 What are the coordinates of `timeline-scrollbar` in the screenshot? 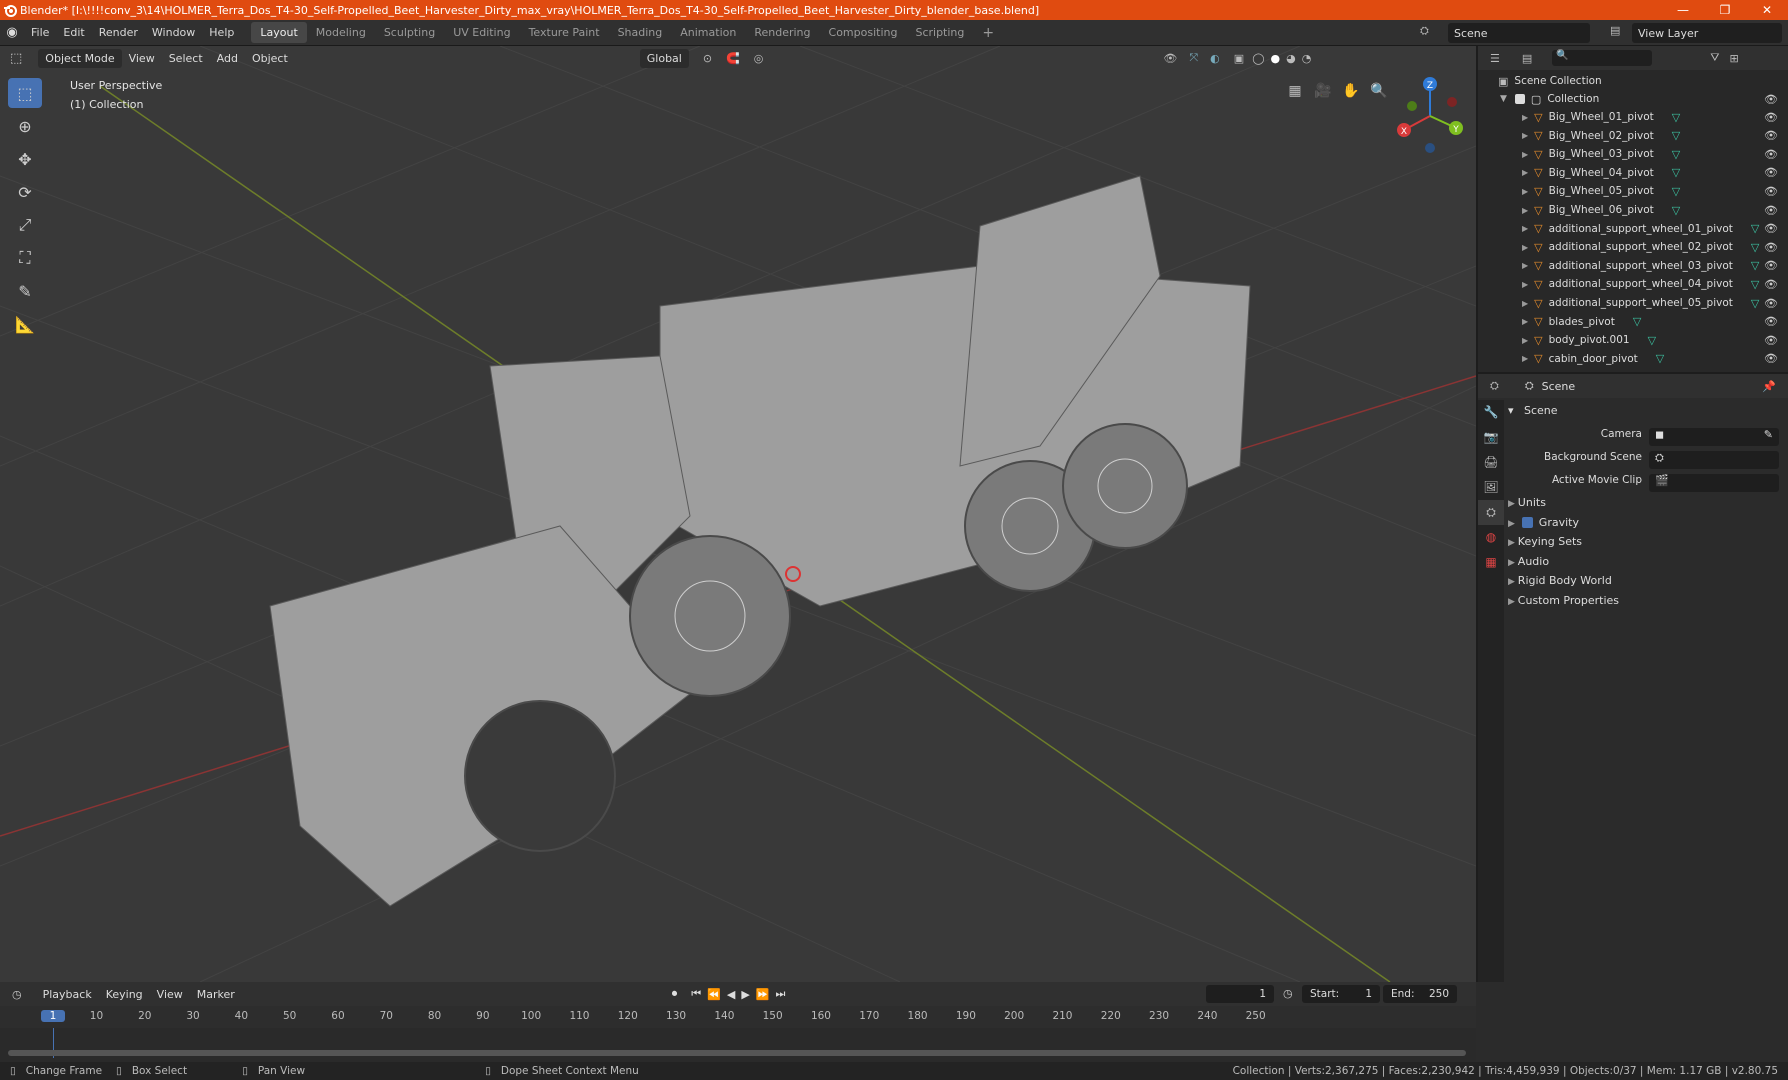 It's located at (737, 1053).